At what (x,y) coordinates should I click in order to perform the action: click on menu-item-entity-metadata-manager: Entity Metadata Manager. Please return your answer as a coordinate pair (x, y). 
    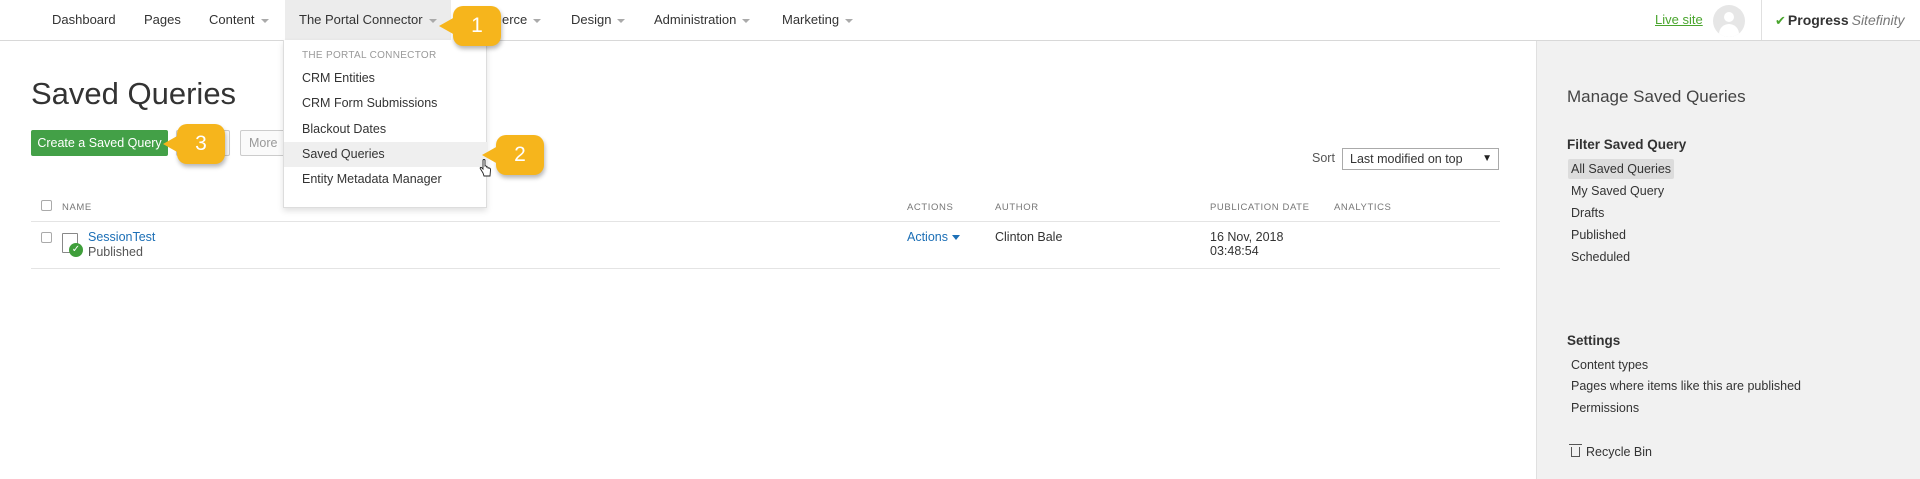
    Looking at the image, I should click on (386, 179).